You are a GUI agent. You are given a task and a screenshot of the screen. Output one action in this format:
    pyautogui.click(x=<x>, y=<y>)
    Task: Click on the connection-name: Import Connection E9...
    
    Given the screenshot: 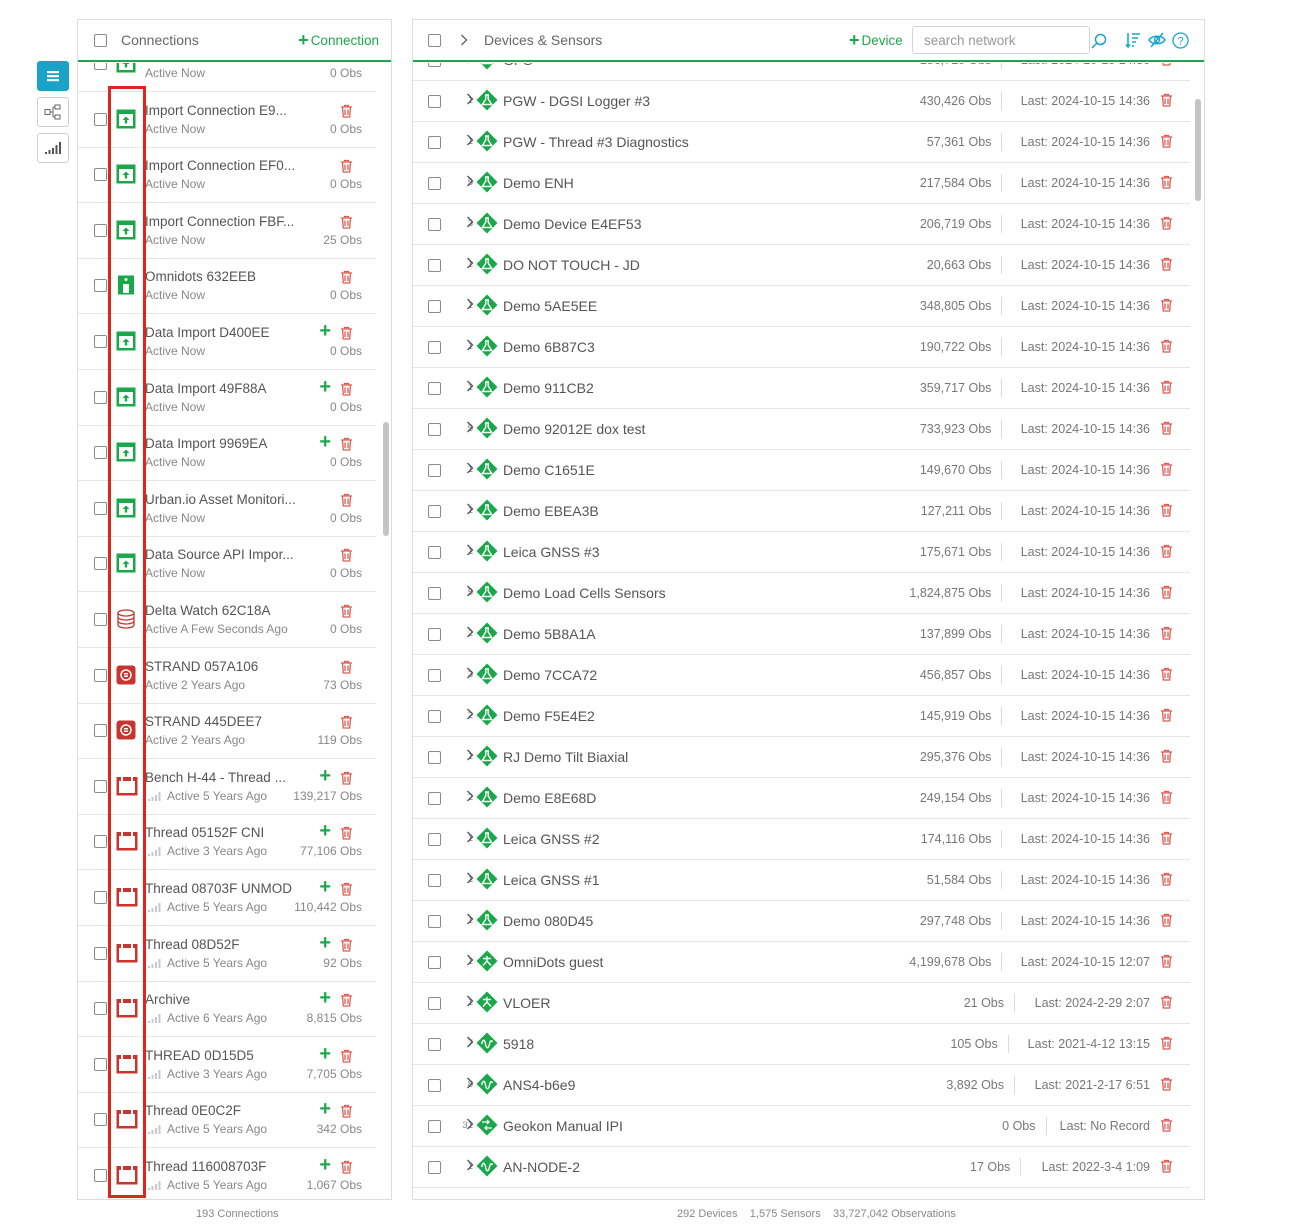 What is the action you would take?
    pyautogui.click(x=216, y=110)
    